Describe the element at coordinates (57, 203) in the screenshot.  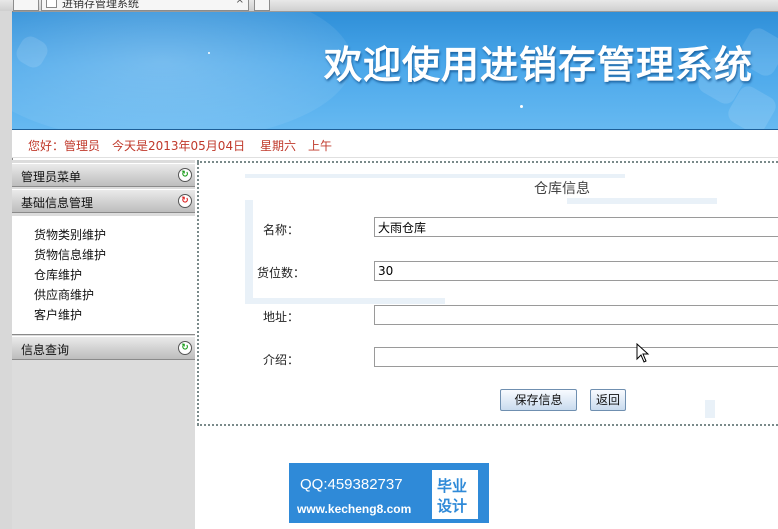
I see `sidebar-section-label: 基础信息管理` at that location.